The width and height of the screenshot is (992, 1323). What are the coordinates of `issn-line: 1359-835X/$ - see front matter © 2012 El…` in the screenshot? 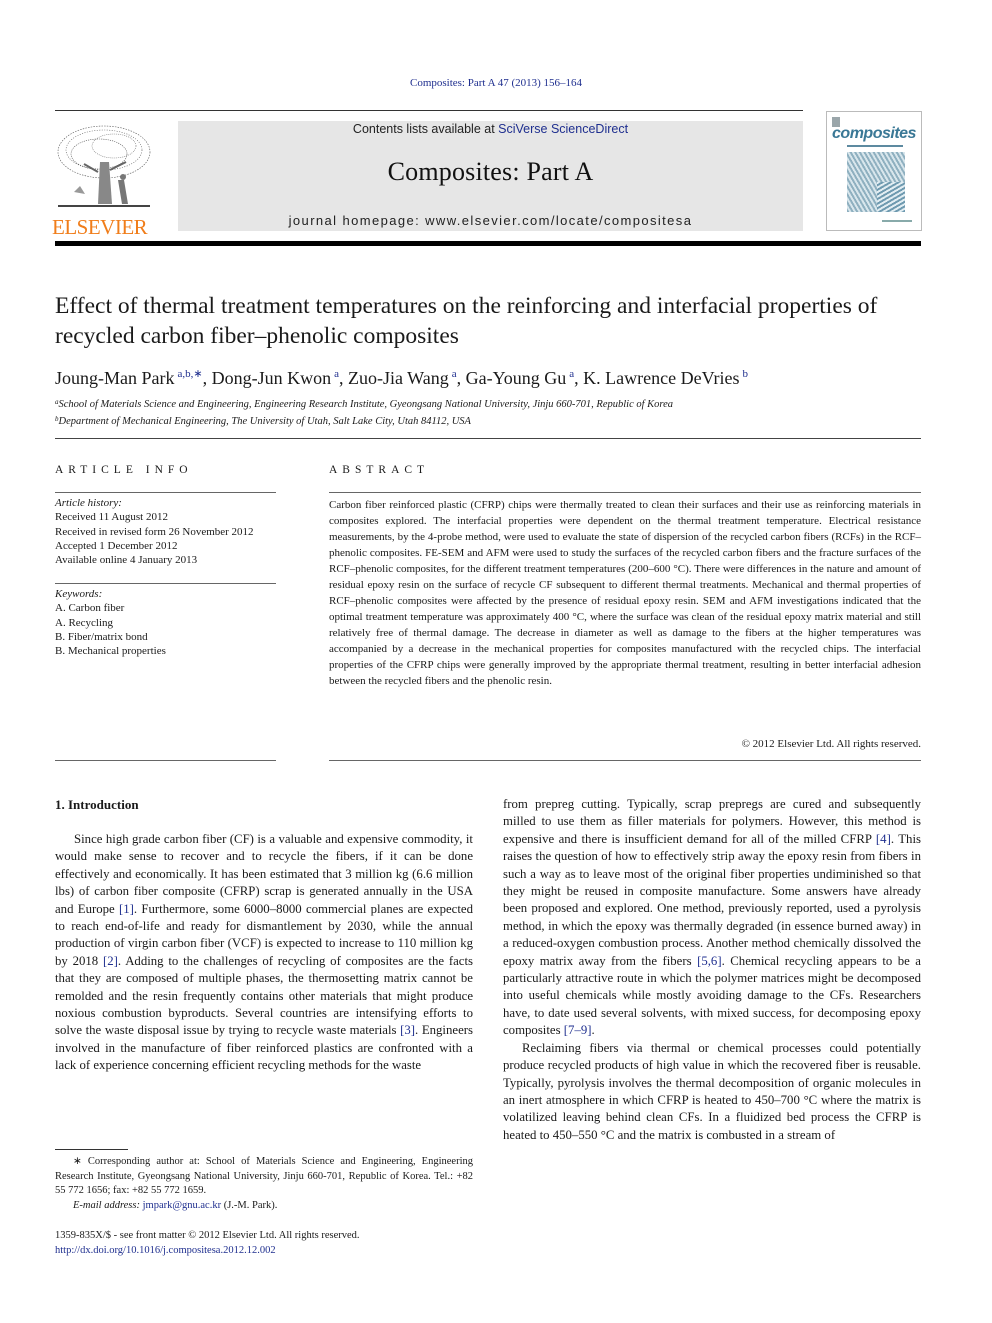 It's located at (207, 1235).